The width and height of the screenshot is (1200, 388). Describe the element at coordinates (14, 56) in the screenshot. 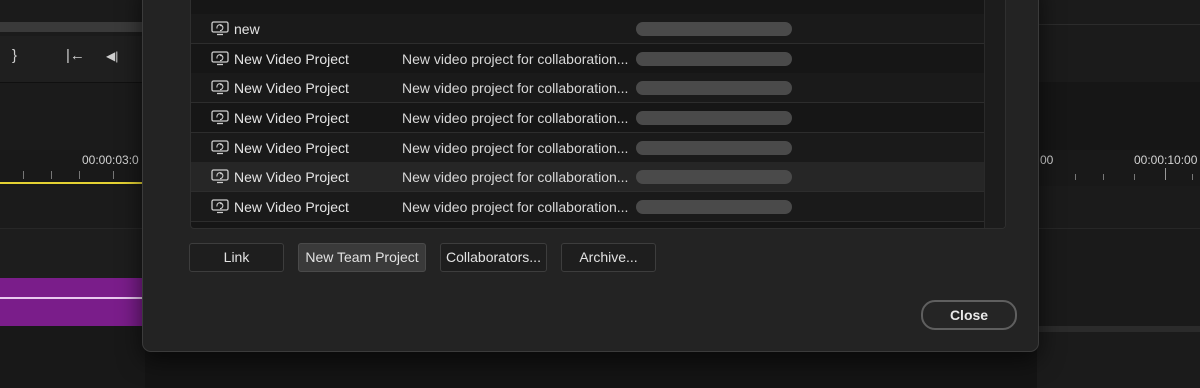

I see `mark-out-icon: }` at that location.